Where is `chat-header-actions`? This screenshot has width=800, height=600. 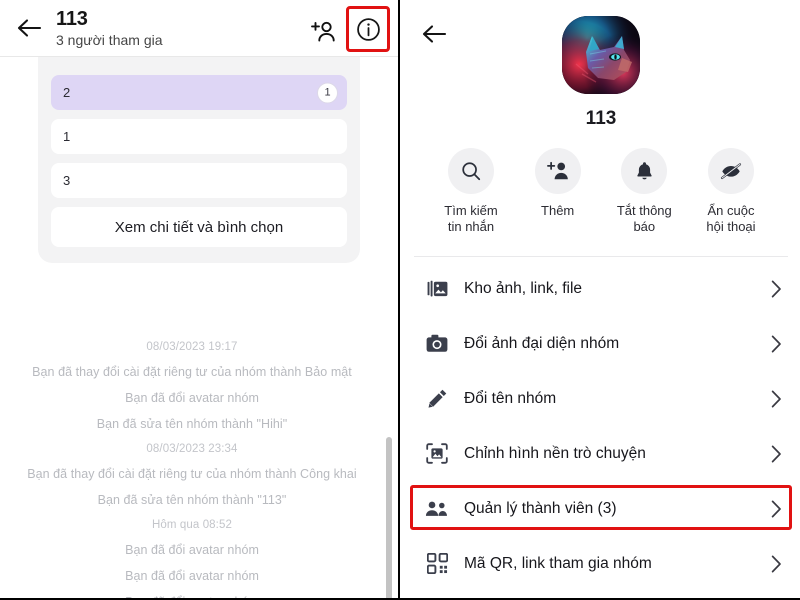 chat-header-actions is located at coordinates (348, 29).